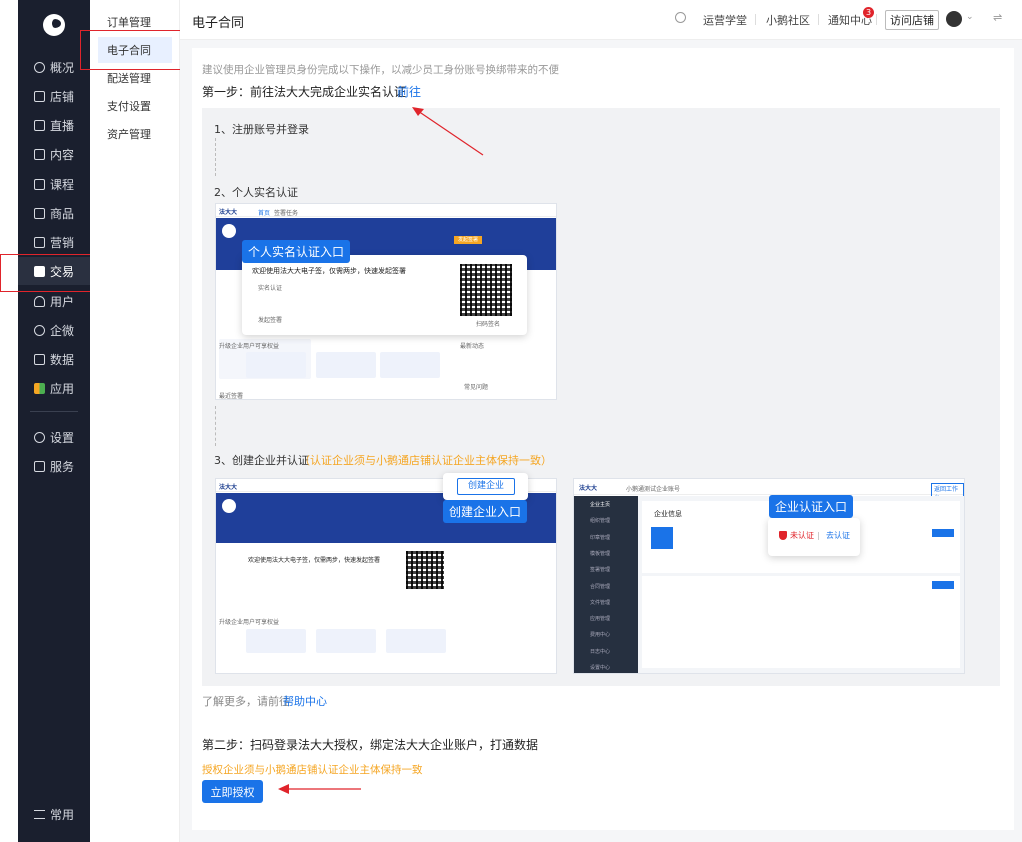  I want to click on qr-code-overlay, so click(486, 290).